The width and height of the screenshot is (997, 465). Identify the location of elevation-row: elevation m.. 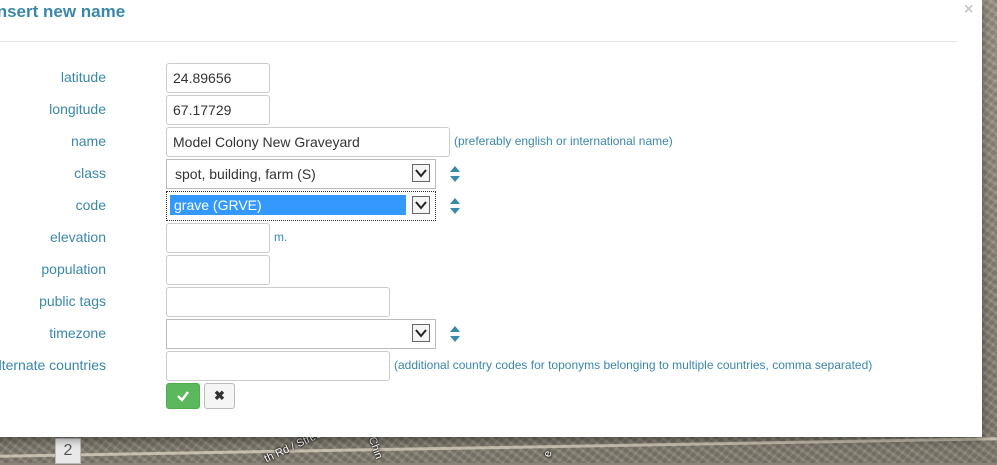
(480, 238).